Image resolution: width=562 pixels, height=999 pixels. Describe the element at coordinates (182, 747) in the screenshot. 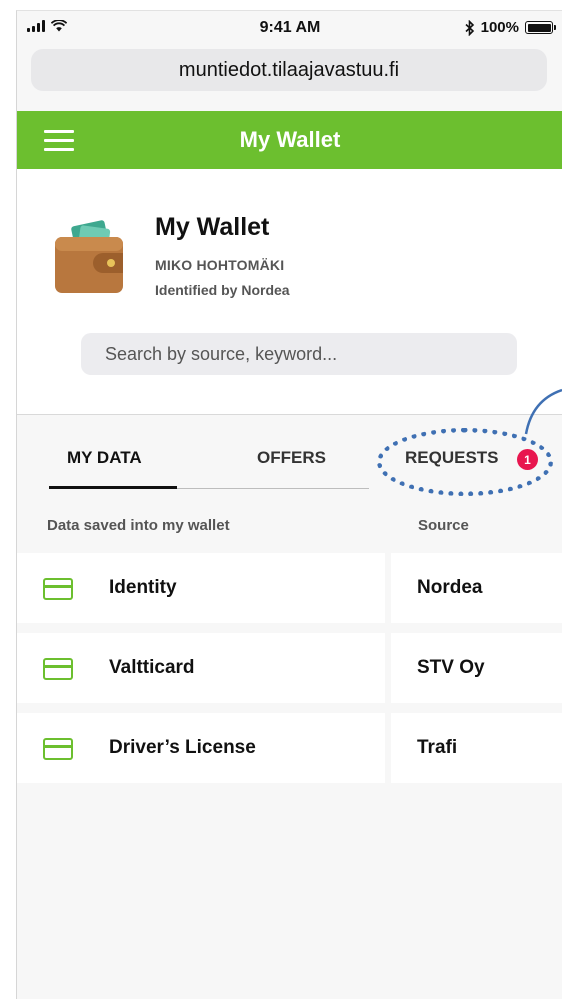

I see `row-label: Driver’s License` at that location.